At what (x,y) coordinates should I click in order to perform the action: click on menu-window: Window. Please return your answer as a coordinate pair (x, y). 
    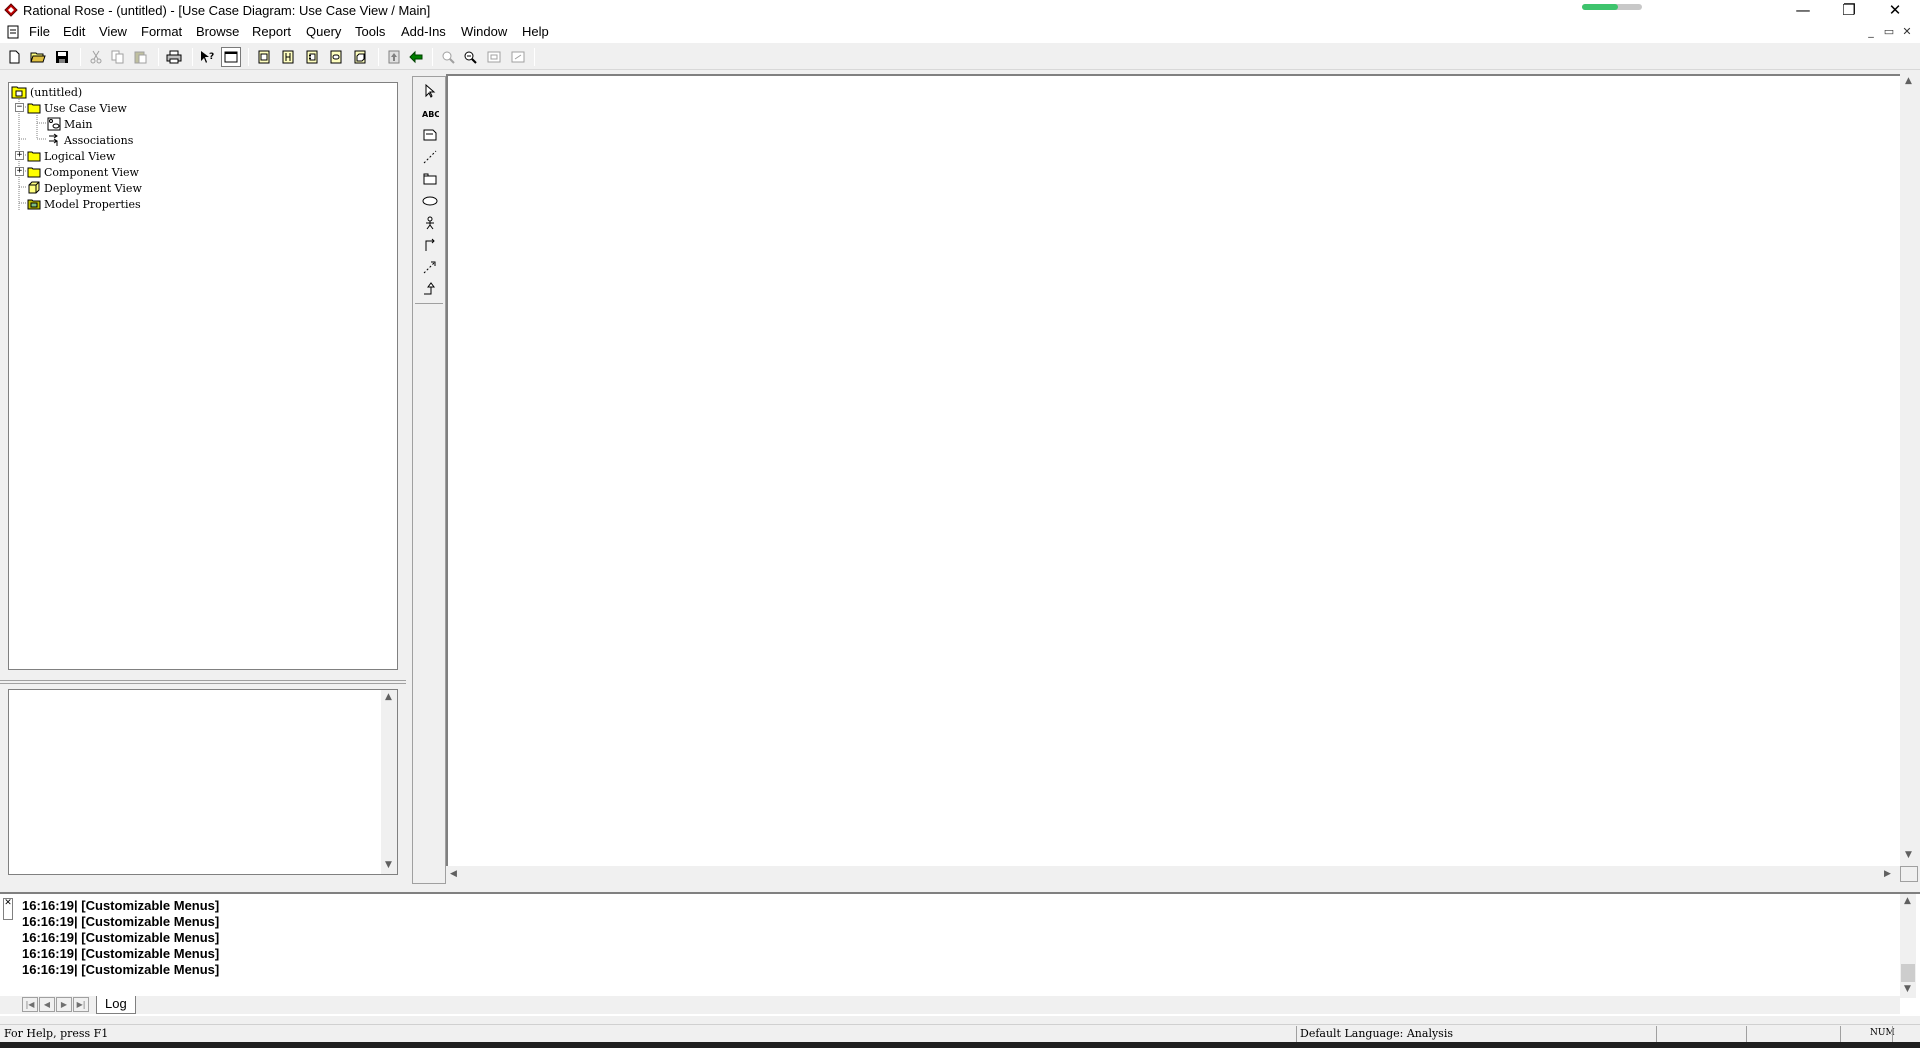
    Looking at the image, I should click on (484, 31).